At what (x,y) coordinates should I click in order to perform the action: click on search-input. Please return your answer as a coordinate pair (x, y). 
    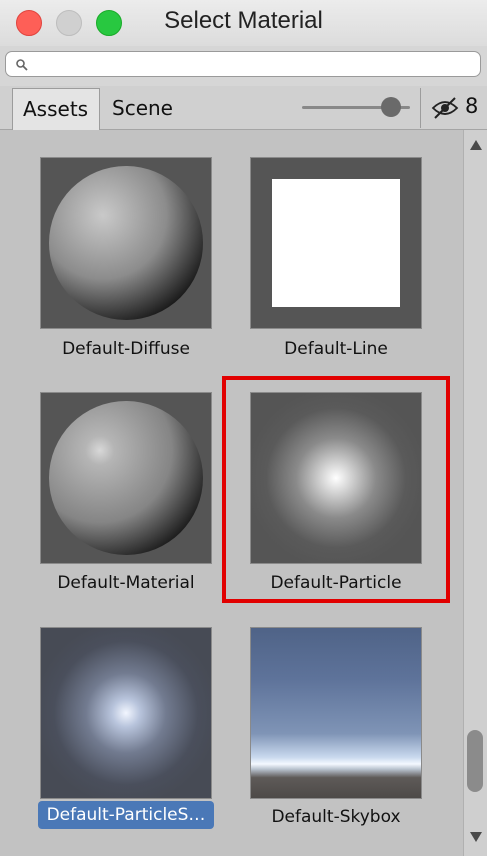
    Looking at the image, I should click on (253, 65).